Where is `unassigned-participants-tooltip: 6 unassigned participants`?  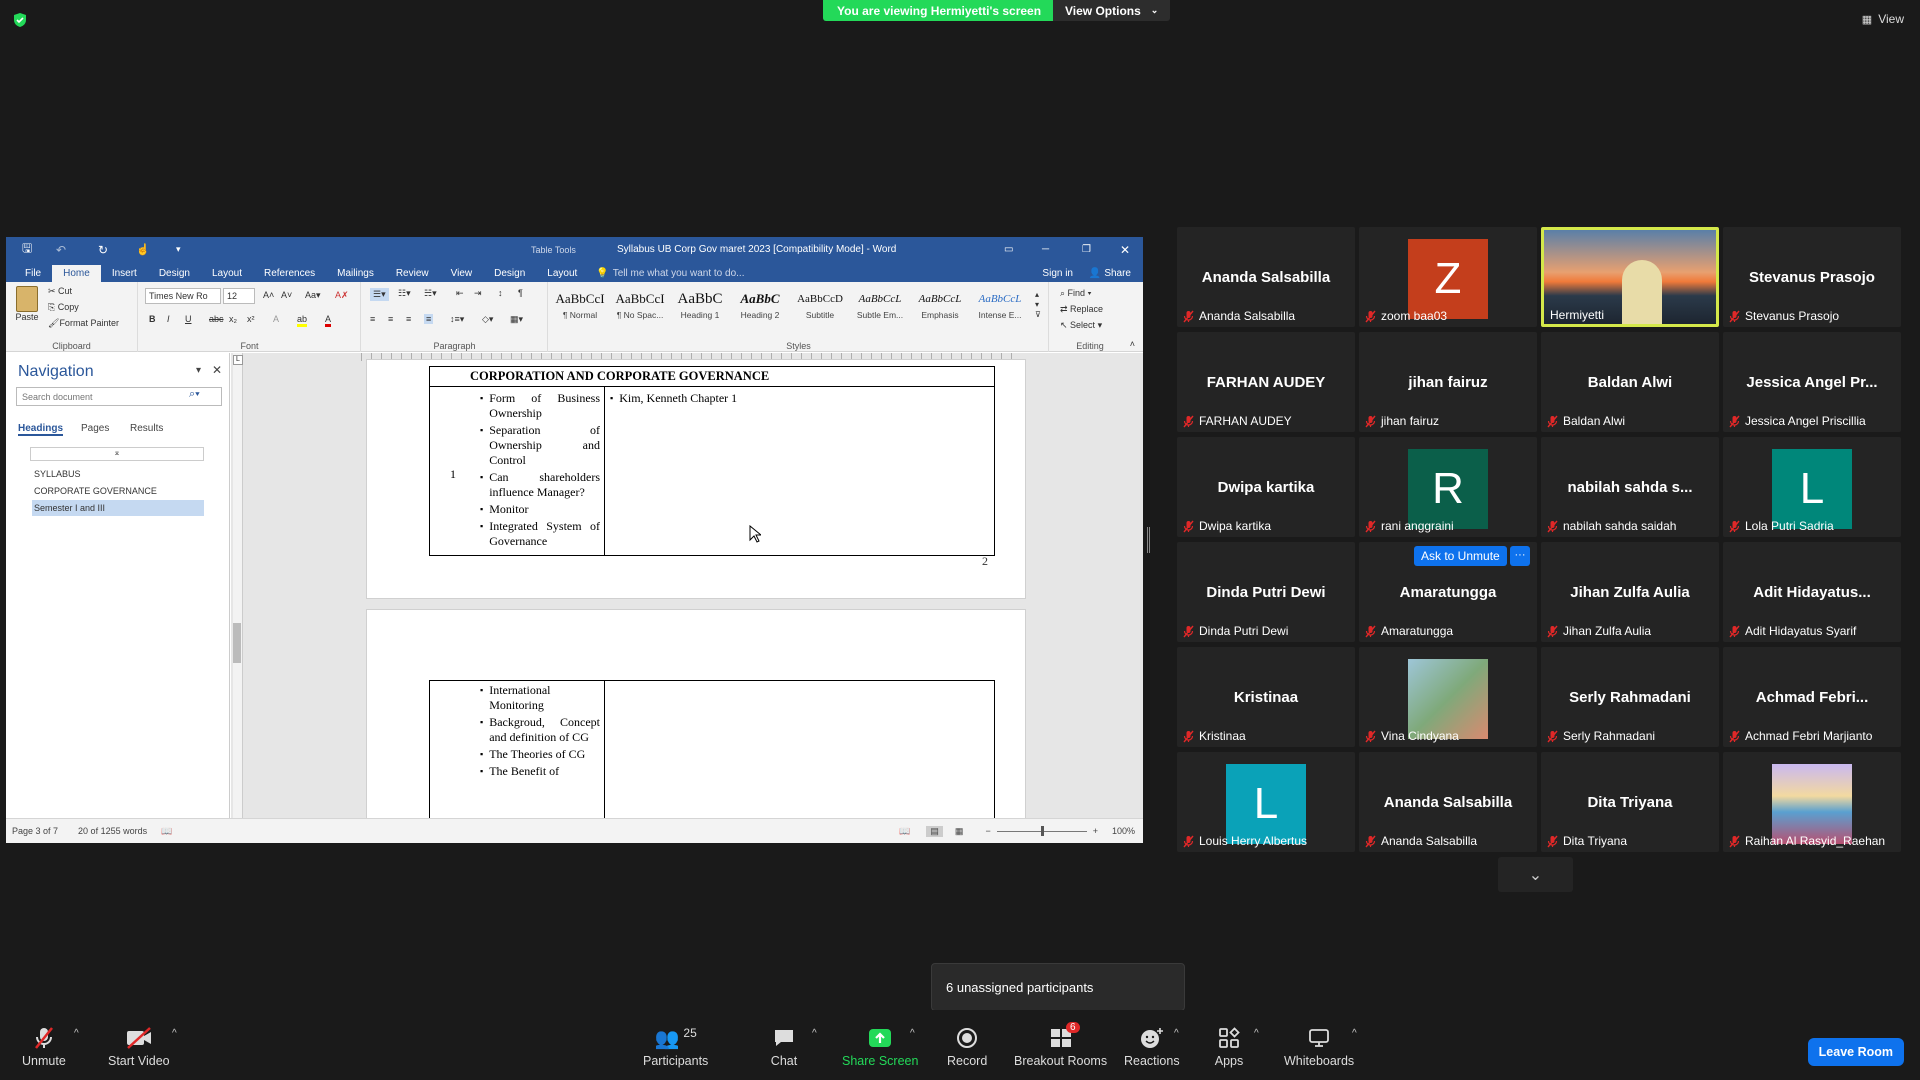
unassigned-participants-tooltip: 6 unassigned participants is located at coordinates (1058, 987).